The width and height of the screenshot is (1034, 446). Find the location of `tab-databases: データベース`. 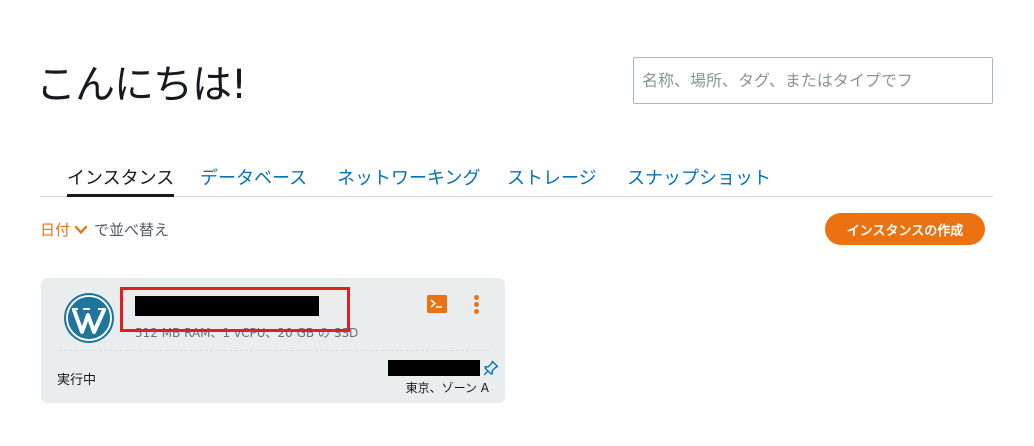

tab-databases: データベース is located at coordinates (253, 180).